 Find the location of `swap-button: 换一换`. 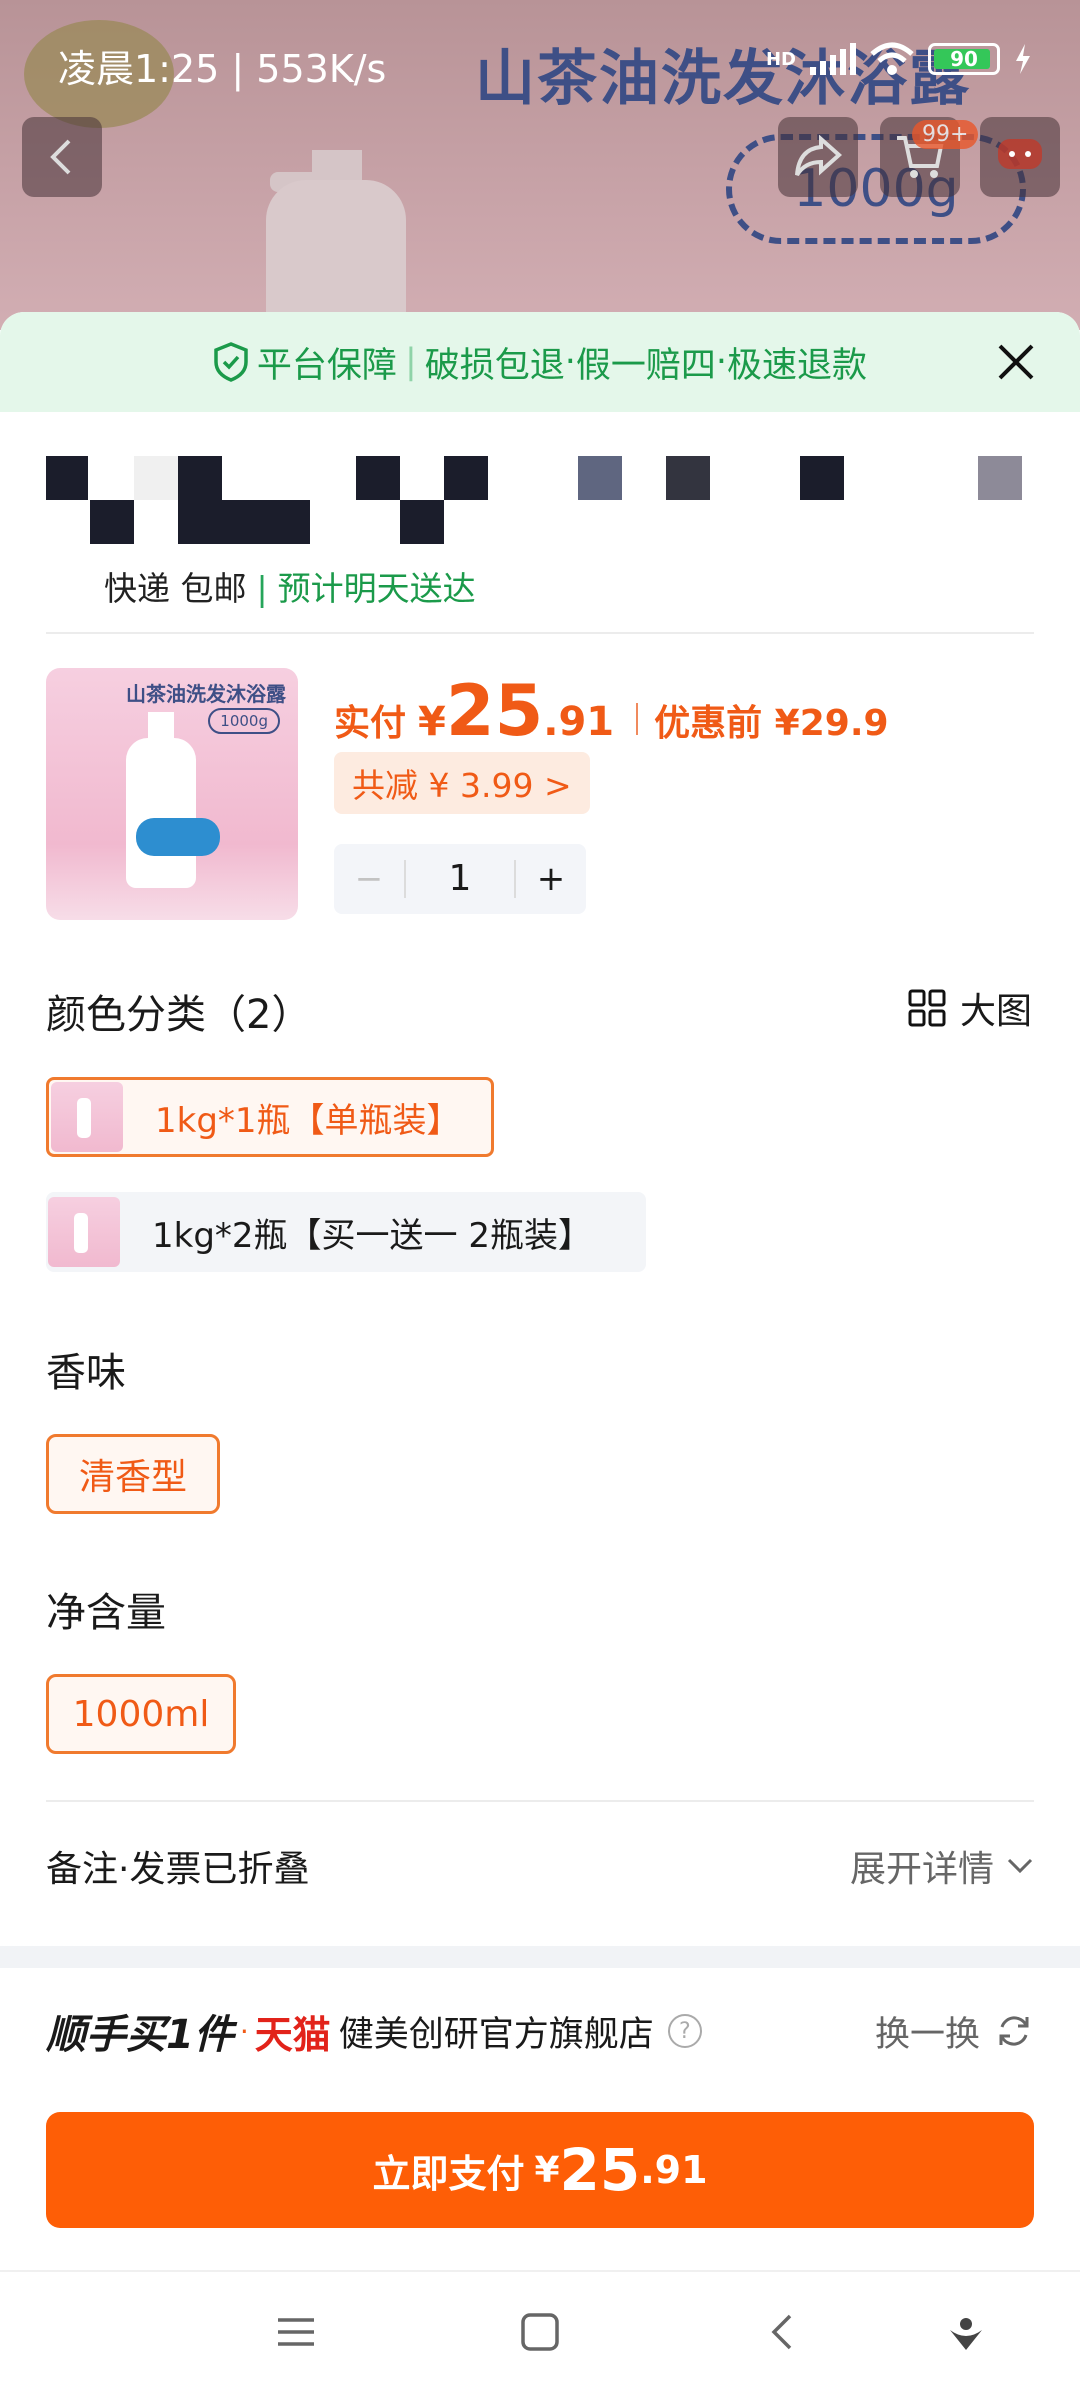

swap-button: 换一换 is located at coordinates (954, 2031).